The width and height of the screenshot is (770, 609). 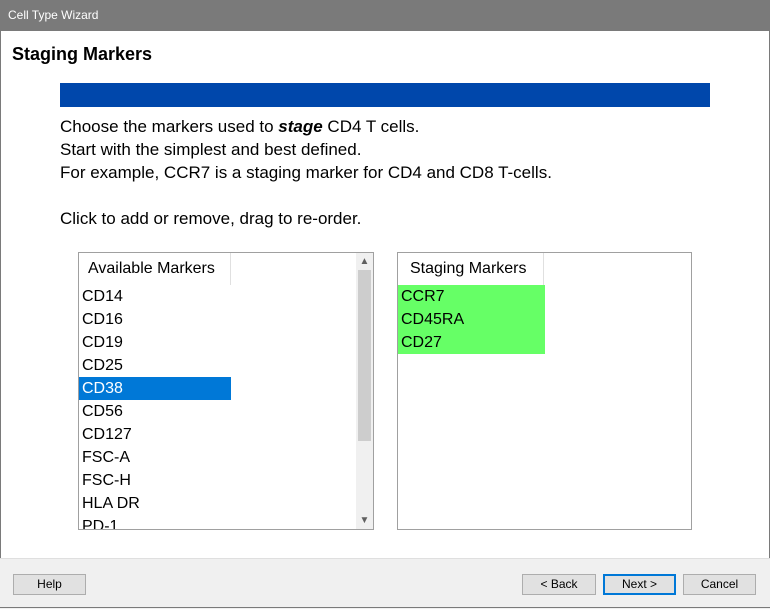 What do you see at coordinates (364, 261) in the screenshot?
I see `scroll-up-icon: ▲` at bounding box center [364, 261].